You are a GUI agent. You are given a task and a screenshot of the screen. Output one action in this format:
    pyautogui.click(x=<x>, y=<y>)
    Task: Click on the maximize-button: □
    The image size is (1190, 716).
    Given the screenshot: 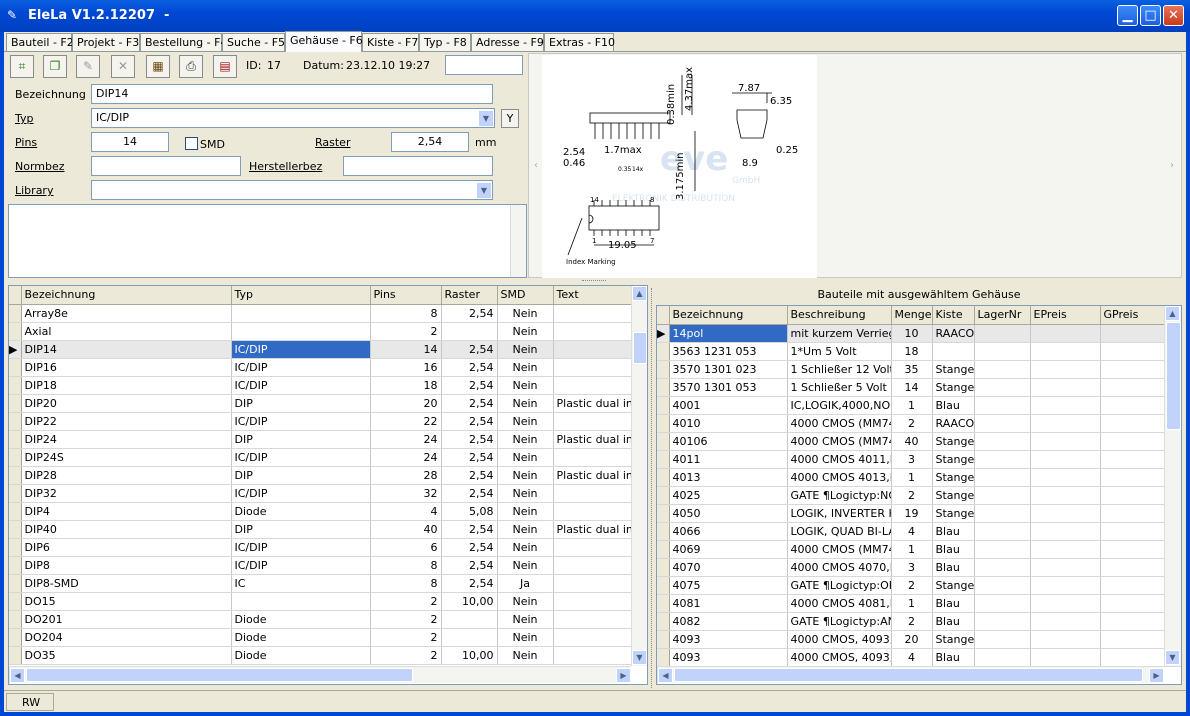 What is the action you would take?
    pyautogui.click(x=1150, y=15)
    